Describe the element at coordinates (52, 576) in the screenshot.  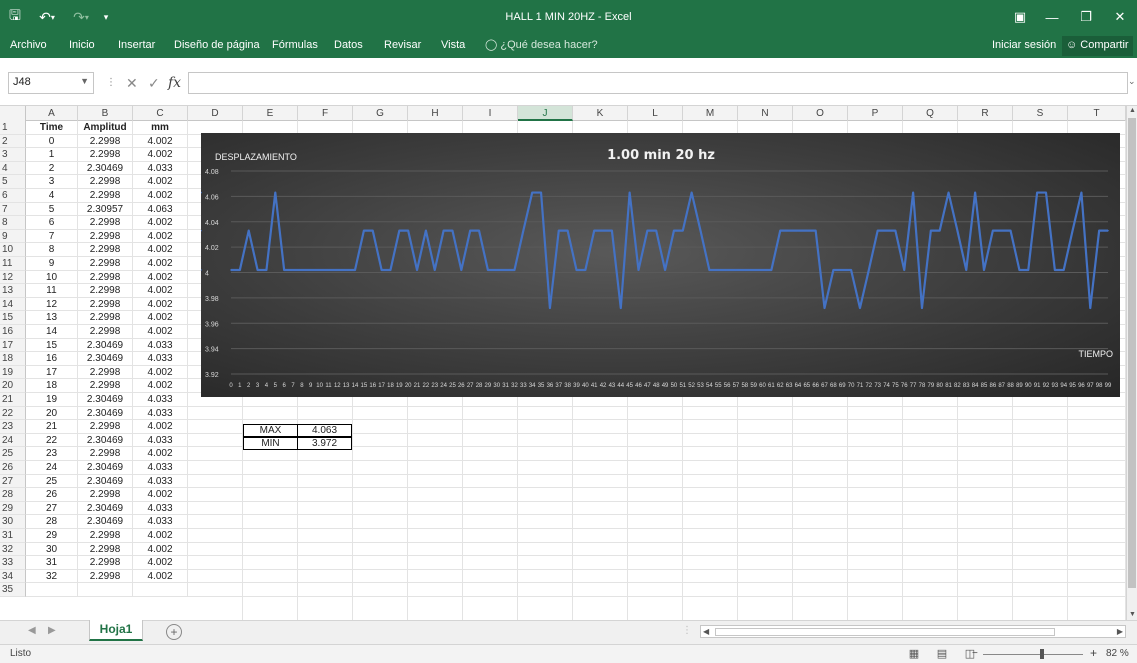
I see `data-cell: 32` at that location.